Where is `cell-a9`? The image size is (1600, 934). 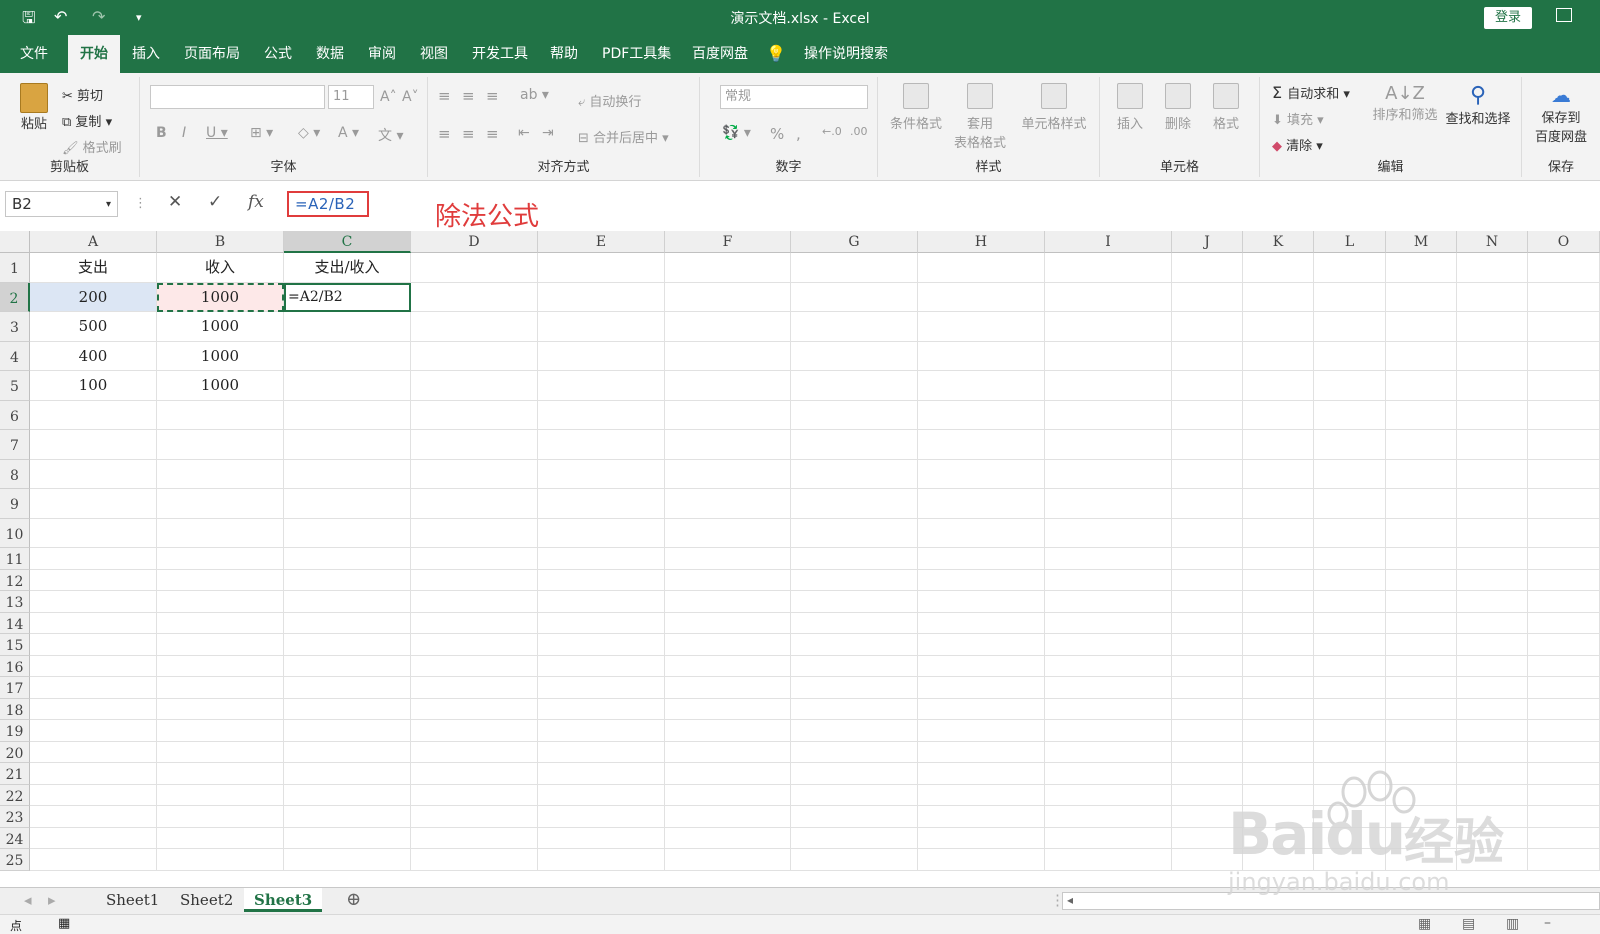
cell-a9 is located at coordinates (93, 504).